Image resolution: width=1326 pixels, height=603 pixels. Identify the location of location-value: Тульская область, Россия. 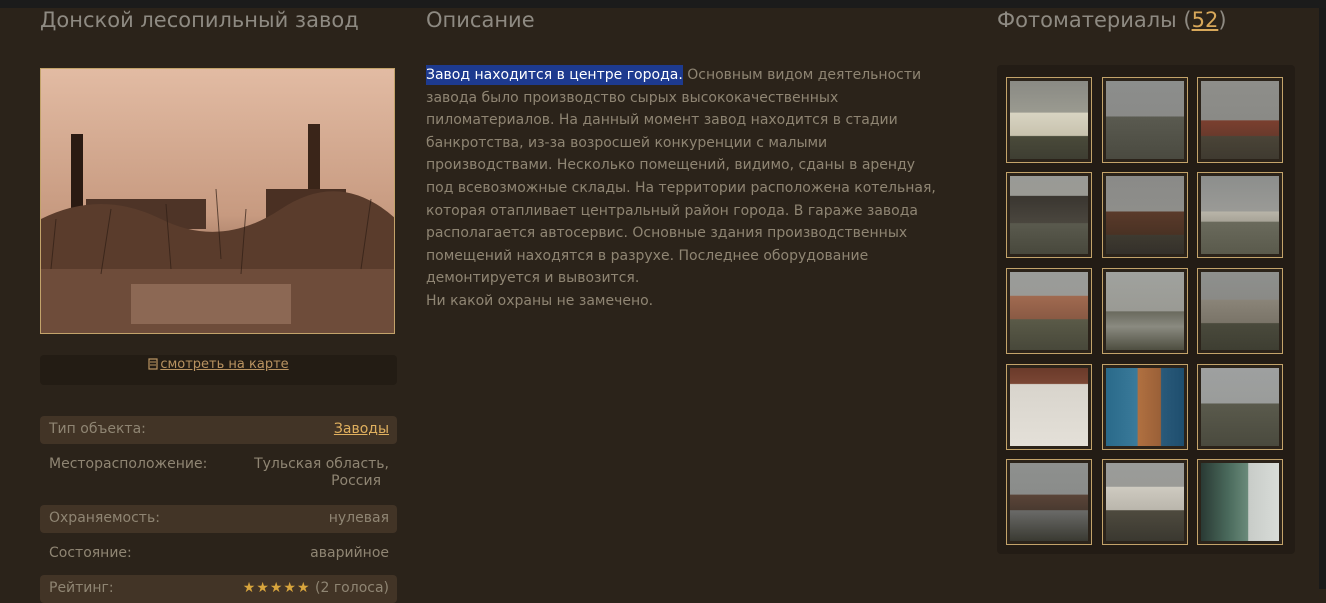
(321, 474).